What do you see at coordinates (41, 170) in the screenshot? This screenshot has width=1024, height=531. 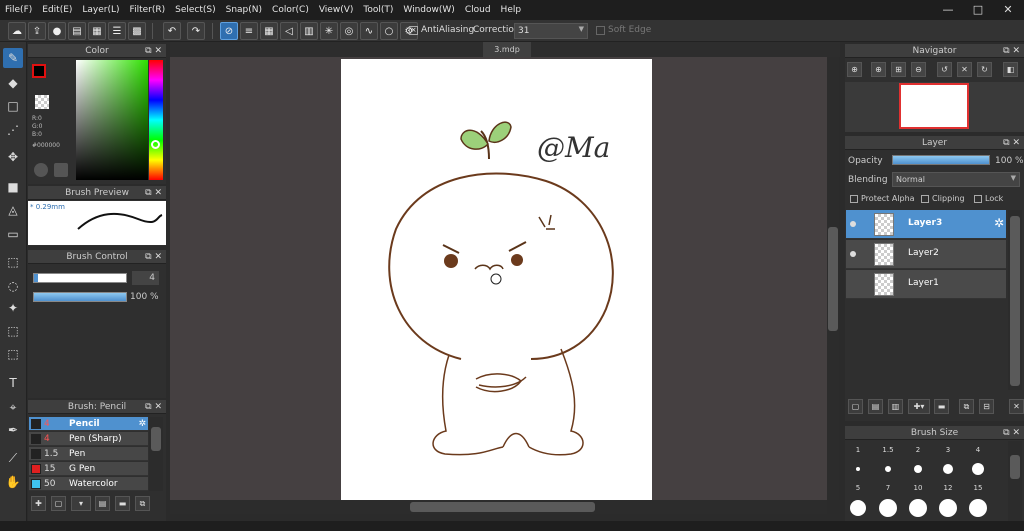 I see `color-wheel-icon` at bounding box center [41, 170].